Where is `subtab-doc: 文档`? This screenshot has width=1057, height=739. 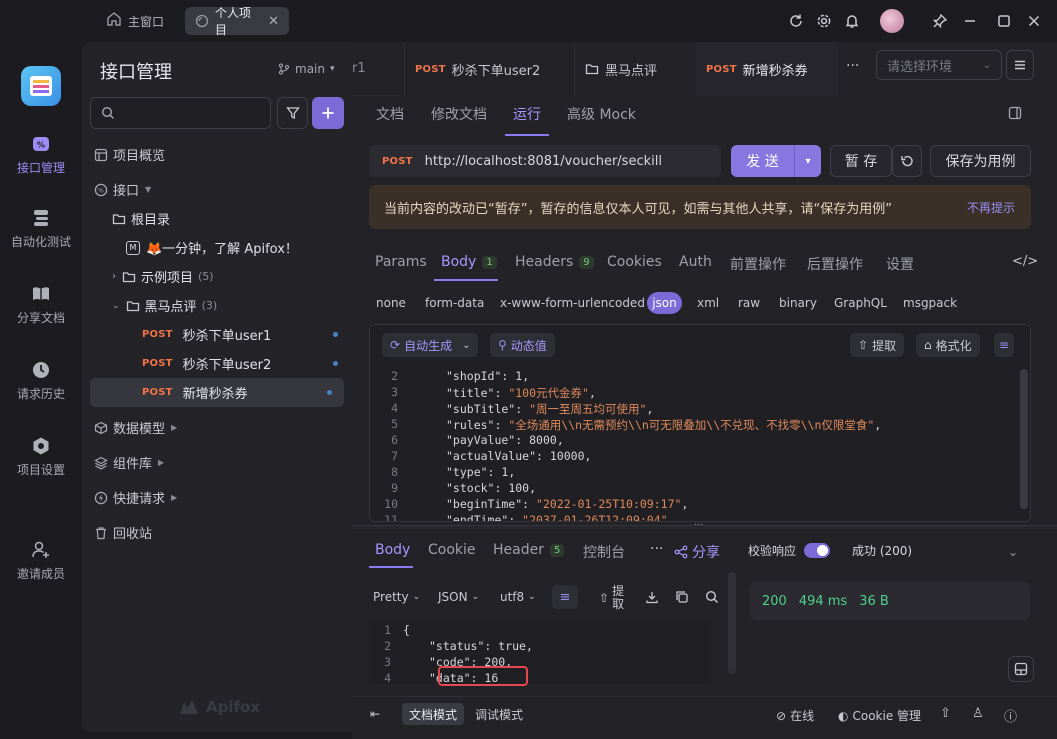 subtab-doc: 文档 is located at coordinates (390, 114).